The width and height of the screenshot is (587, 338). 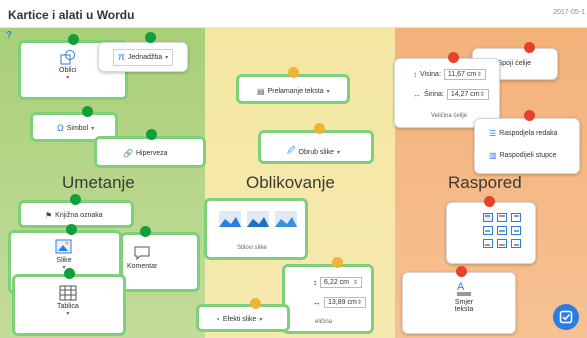 I want to click on align-middle-center-icon, so click(x=502, y=230).